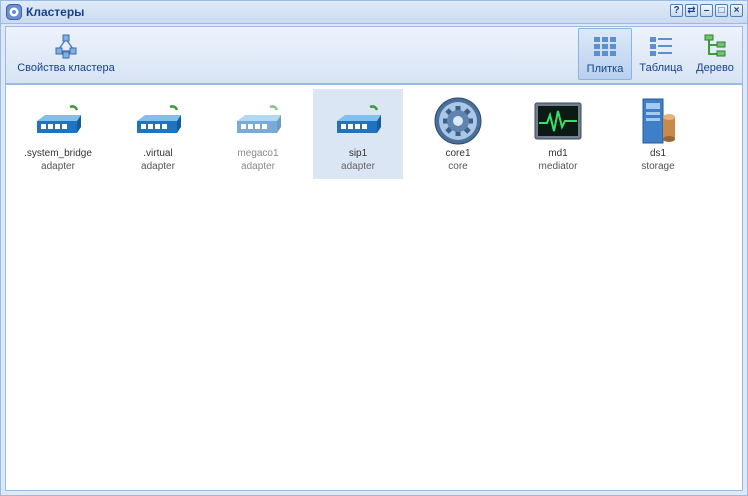 The width and height of the screenshot is (748, 496). Describe the element at coordinates (658, 153) in the screenshot. I see `cluster-name: ds1` at that location.